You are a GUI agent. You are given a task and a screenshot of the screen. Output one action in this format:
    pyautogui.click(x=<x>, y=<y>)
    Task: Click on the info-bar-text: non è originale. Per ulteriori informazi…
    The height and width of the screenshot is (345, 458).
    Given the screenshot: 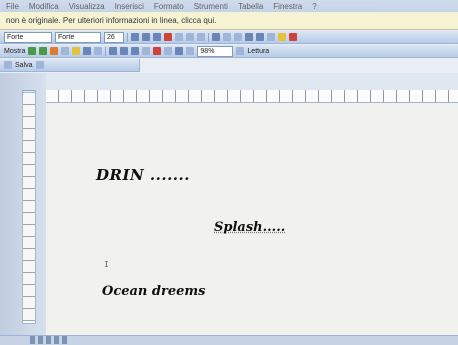 What is the action you would take?
    pyautogui.click(x=111, y=20)
    